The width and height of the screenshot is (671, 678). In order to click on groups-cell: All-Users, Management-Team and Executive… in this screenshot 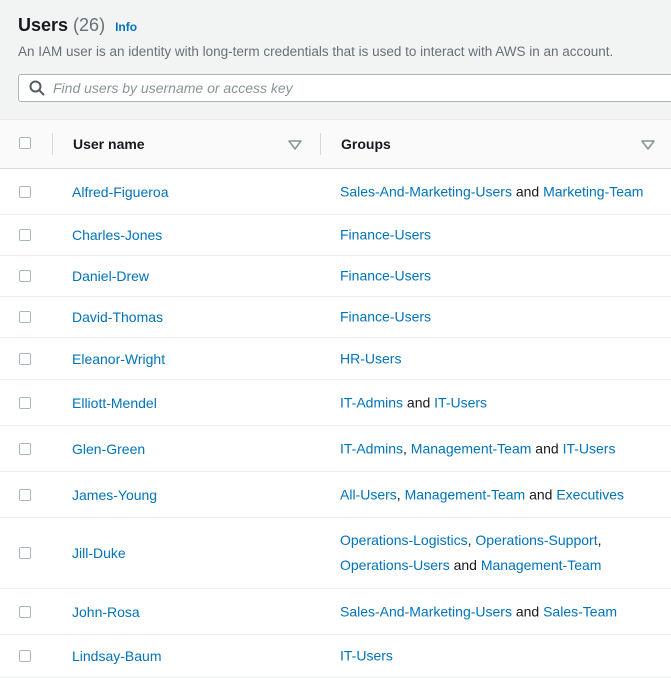, I will do `click(482, 494)`.